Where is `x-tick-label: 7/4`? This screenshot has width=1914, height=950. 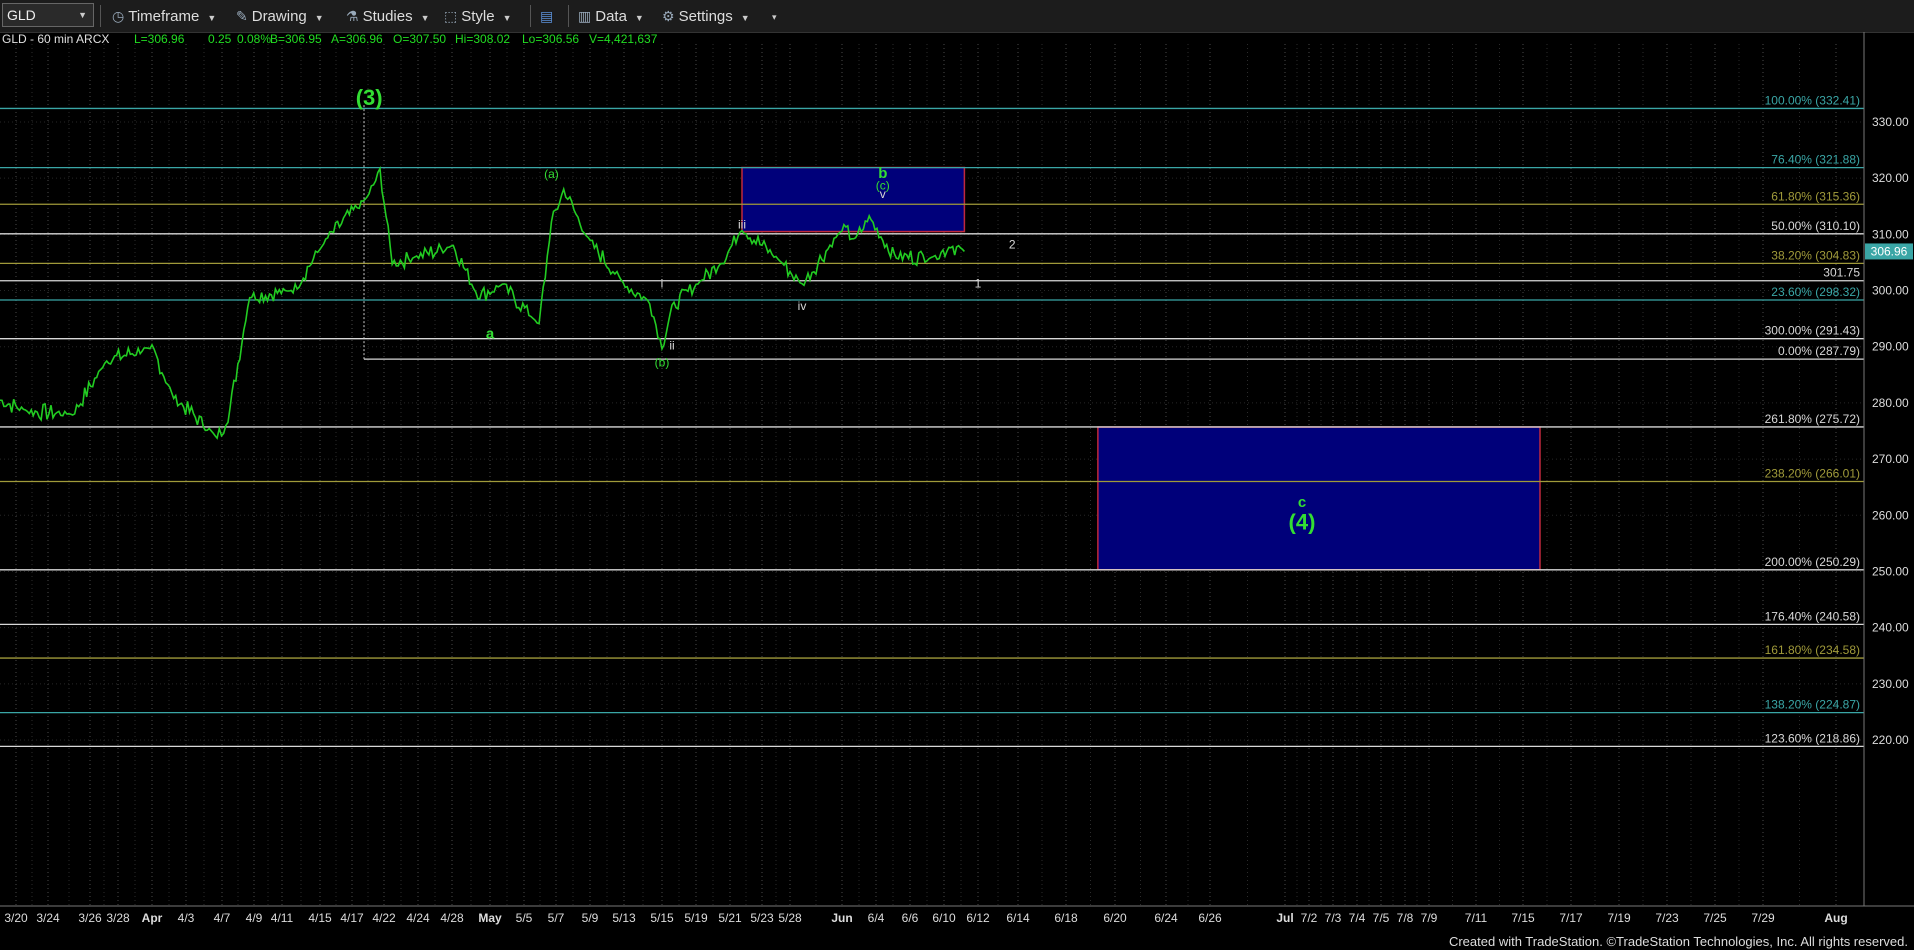
x-tick-label: 7/4 is located at coordinates (1357, 918).